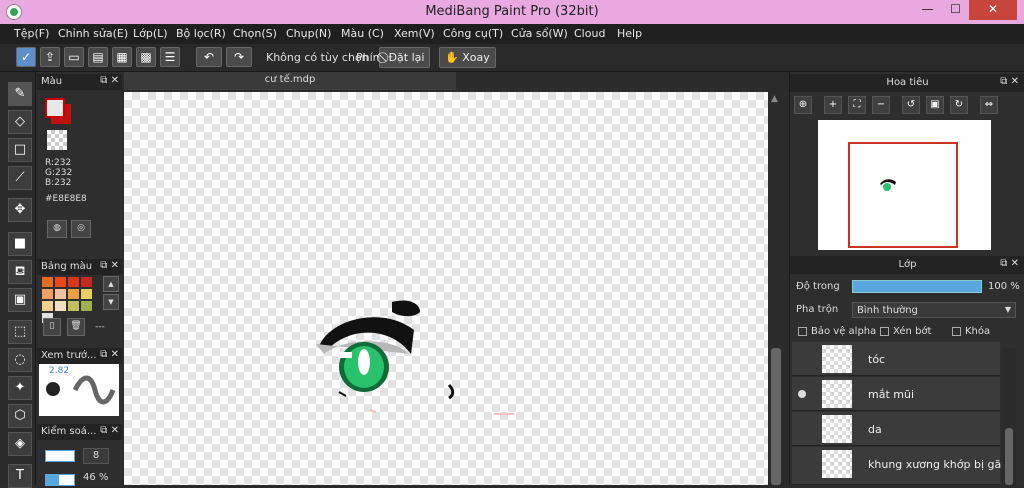  What do you see at coordinates (50, 57) in the screenshot?
I see `share-icon: ⇪` at bounding box center [50, 57].